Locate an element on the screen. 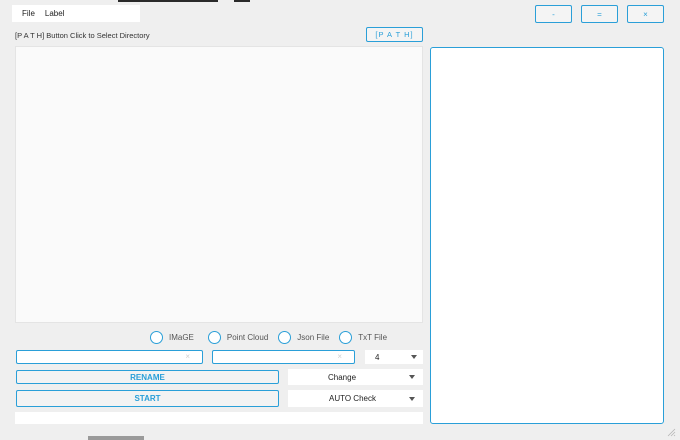  menu-file: File is located at coordinates (28, 13).